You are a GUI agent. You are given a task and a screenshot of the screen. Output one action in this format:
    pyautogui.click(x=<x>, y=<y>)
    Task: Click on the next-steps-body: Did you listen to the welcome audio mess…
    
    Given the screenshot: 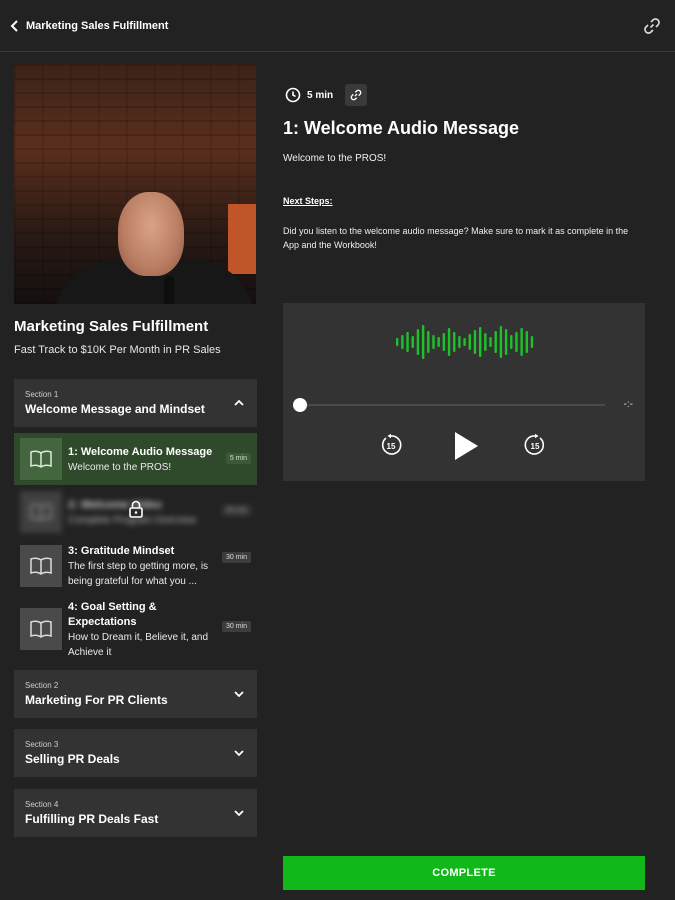 What is the action you would take?
    pyautogui.click(x=456, y=238)
    